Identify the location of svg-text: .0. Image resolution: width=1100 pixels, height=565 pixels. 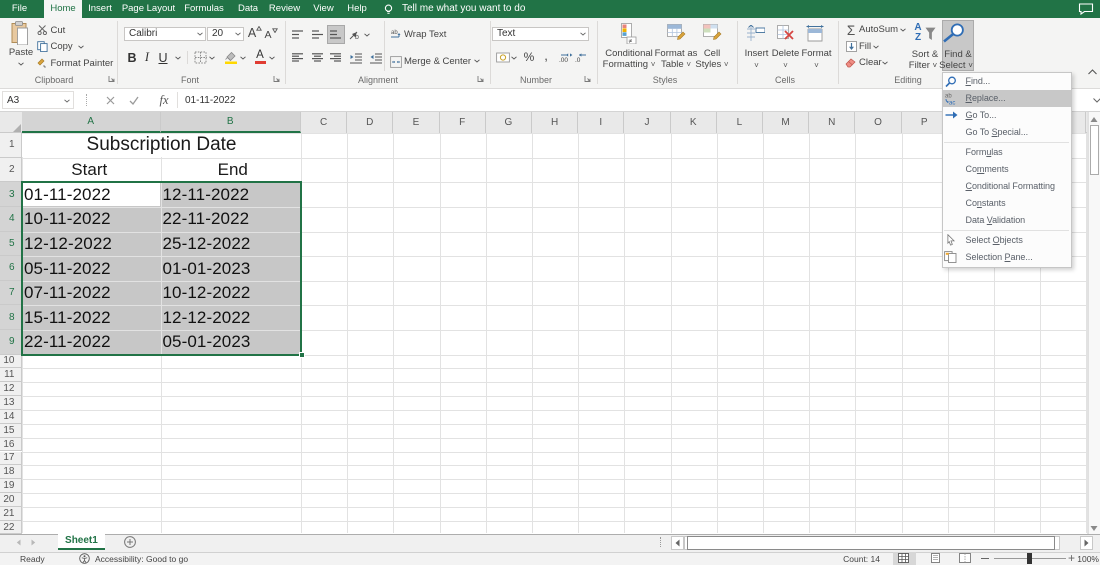
(578, 60).